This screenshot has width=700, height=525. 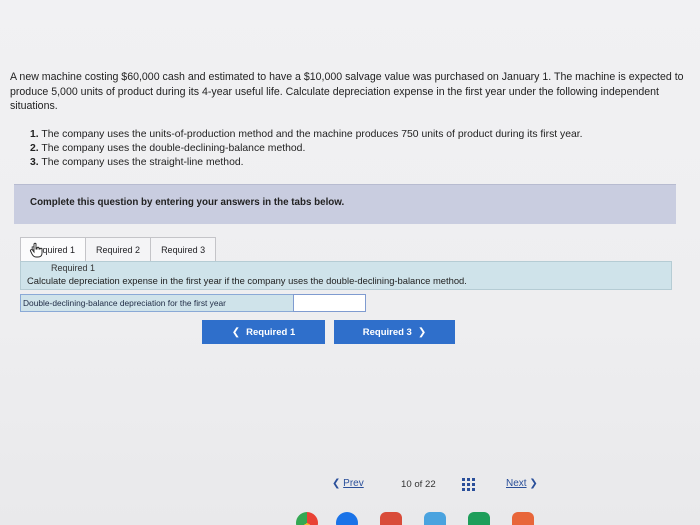 I want to click on prev-required-button: ❮ Required 1, so click(x=263, y=332).